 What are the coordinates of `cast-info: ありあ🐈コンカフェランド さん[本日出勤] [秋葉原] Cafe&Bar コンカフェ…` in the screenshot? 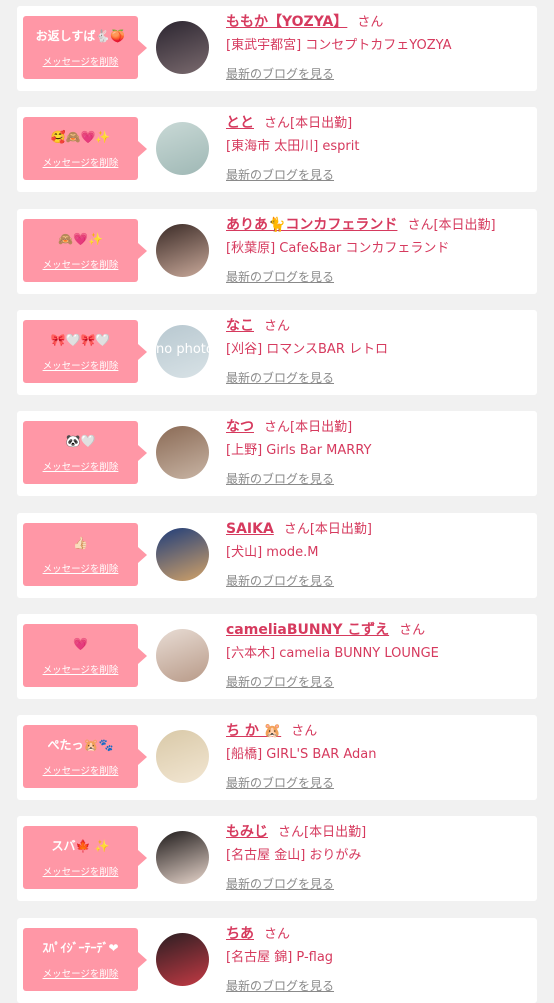 It's located at (378, 249).